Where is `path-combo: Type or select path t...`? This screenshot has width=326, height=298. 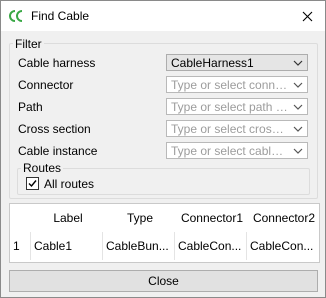 path-combo: Type or select path t... is located at coordinates (237, 106).